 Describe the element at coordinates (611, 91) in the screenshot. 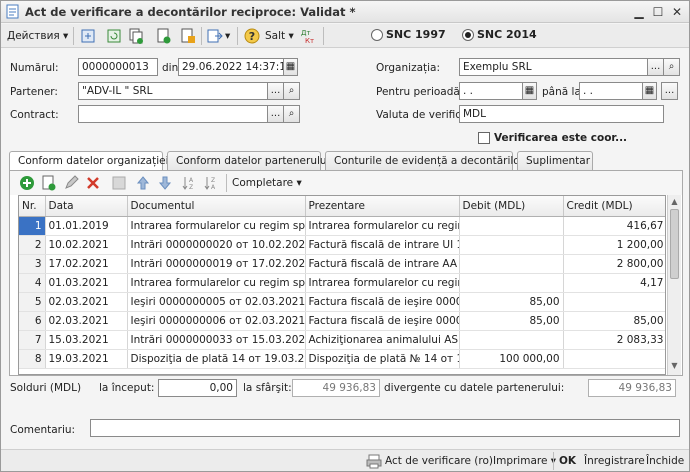

I see `perioada-to-field: . .` at that location.